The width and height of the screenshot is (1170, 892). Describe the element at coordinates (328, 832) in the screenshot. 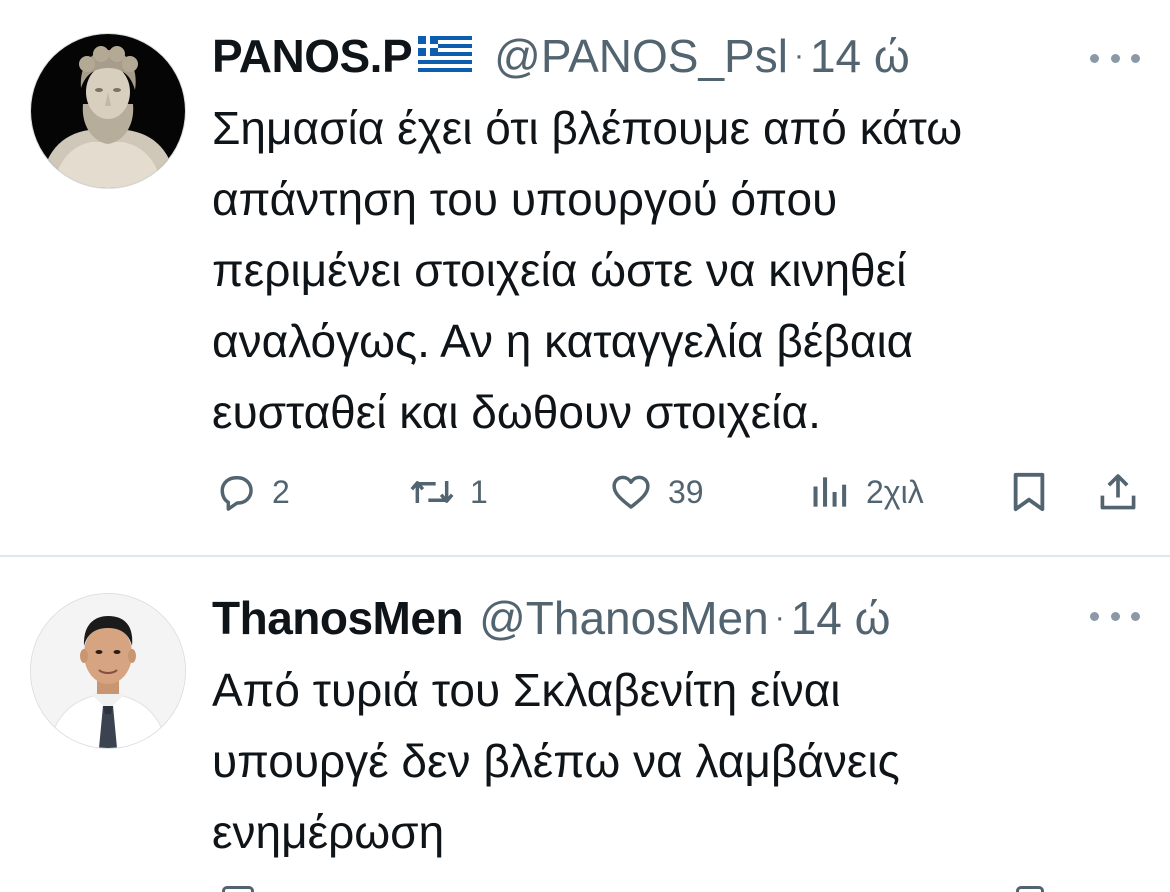

I see `tweet-text-line: ενημέρωση` at that location.